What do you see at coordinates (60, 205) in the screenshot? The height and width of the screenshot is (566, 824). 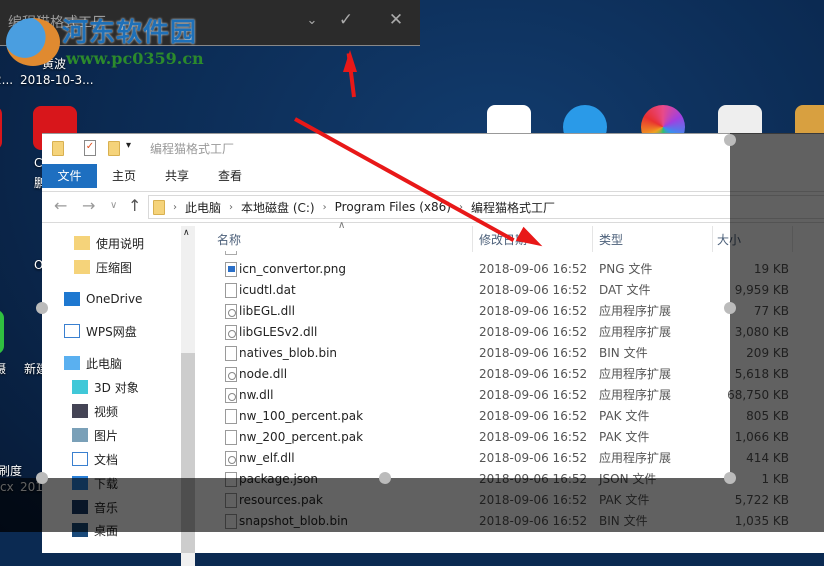 I see `back-button: ←` at bounding box center [60, 205].